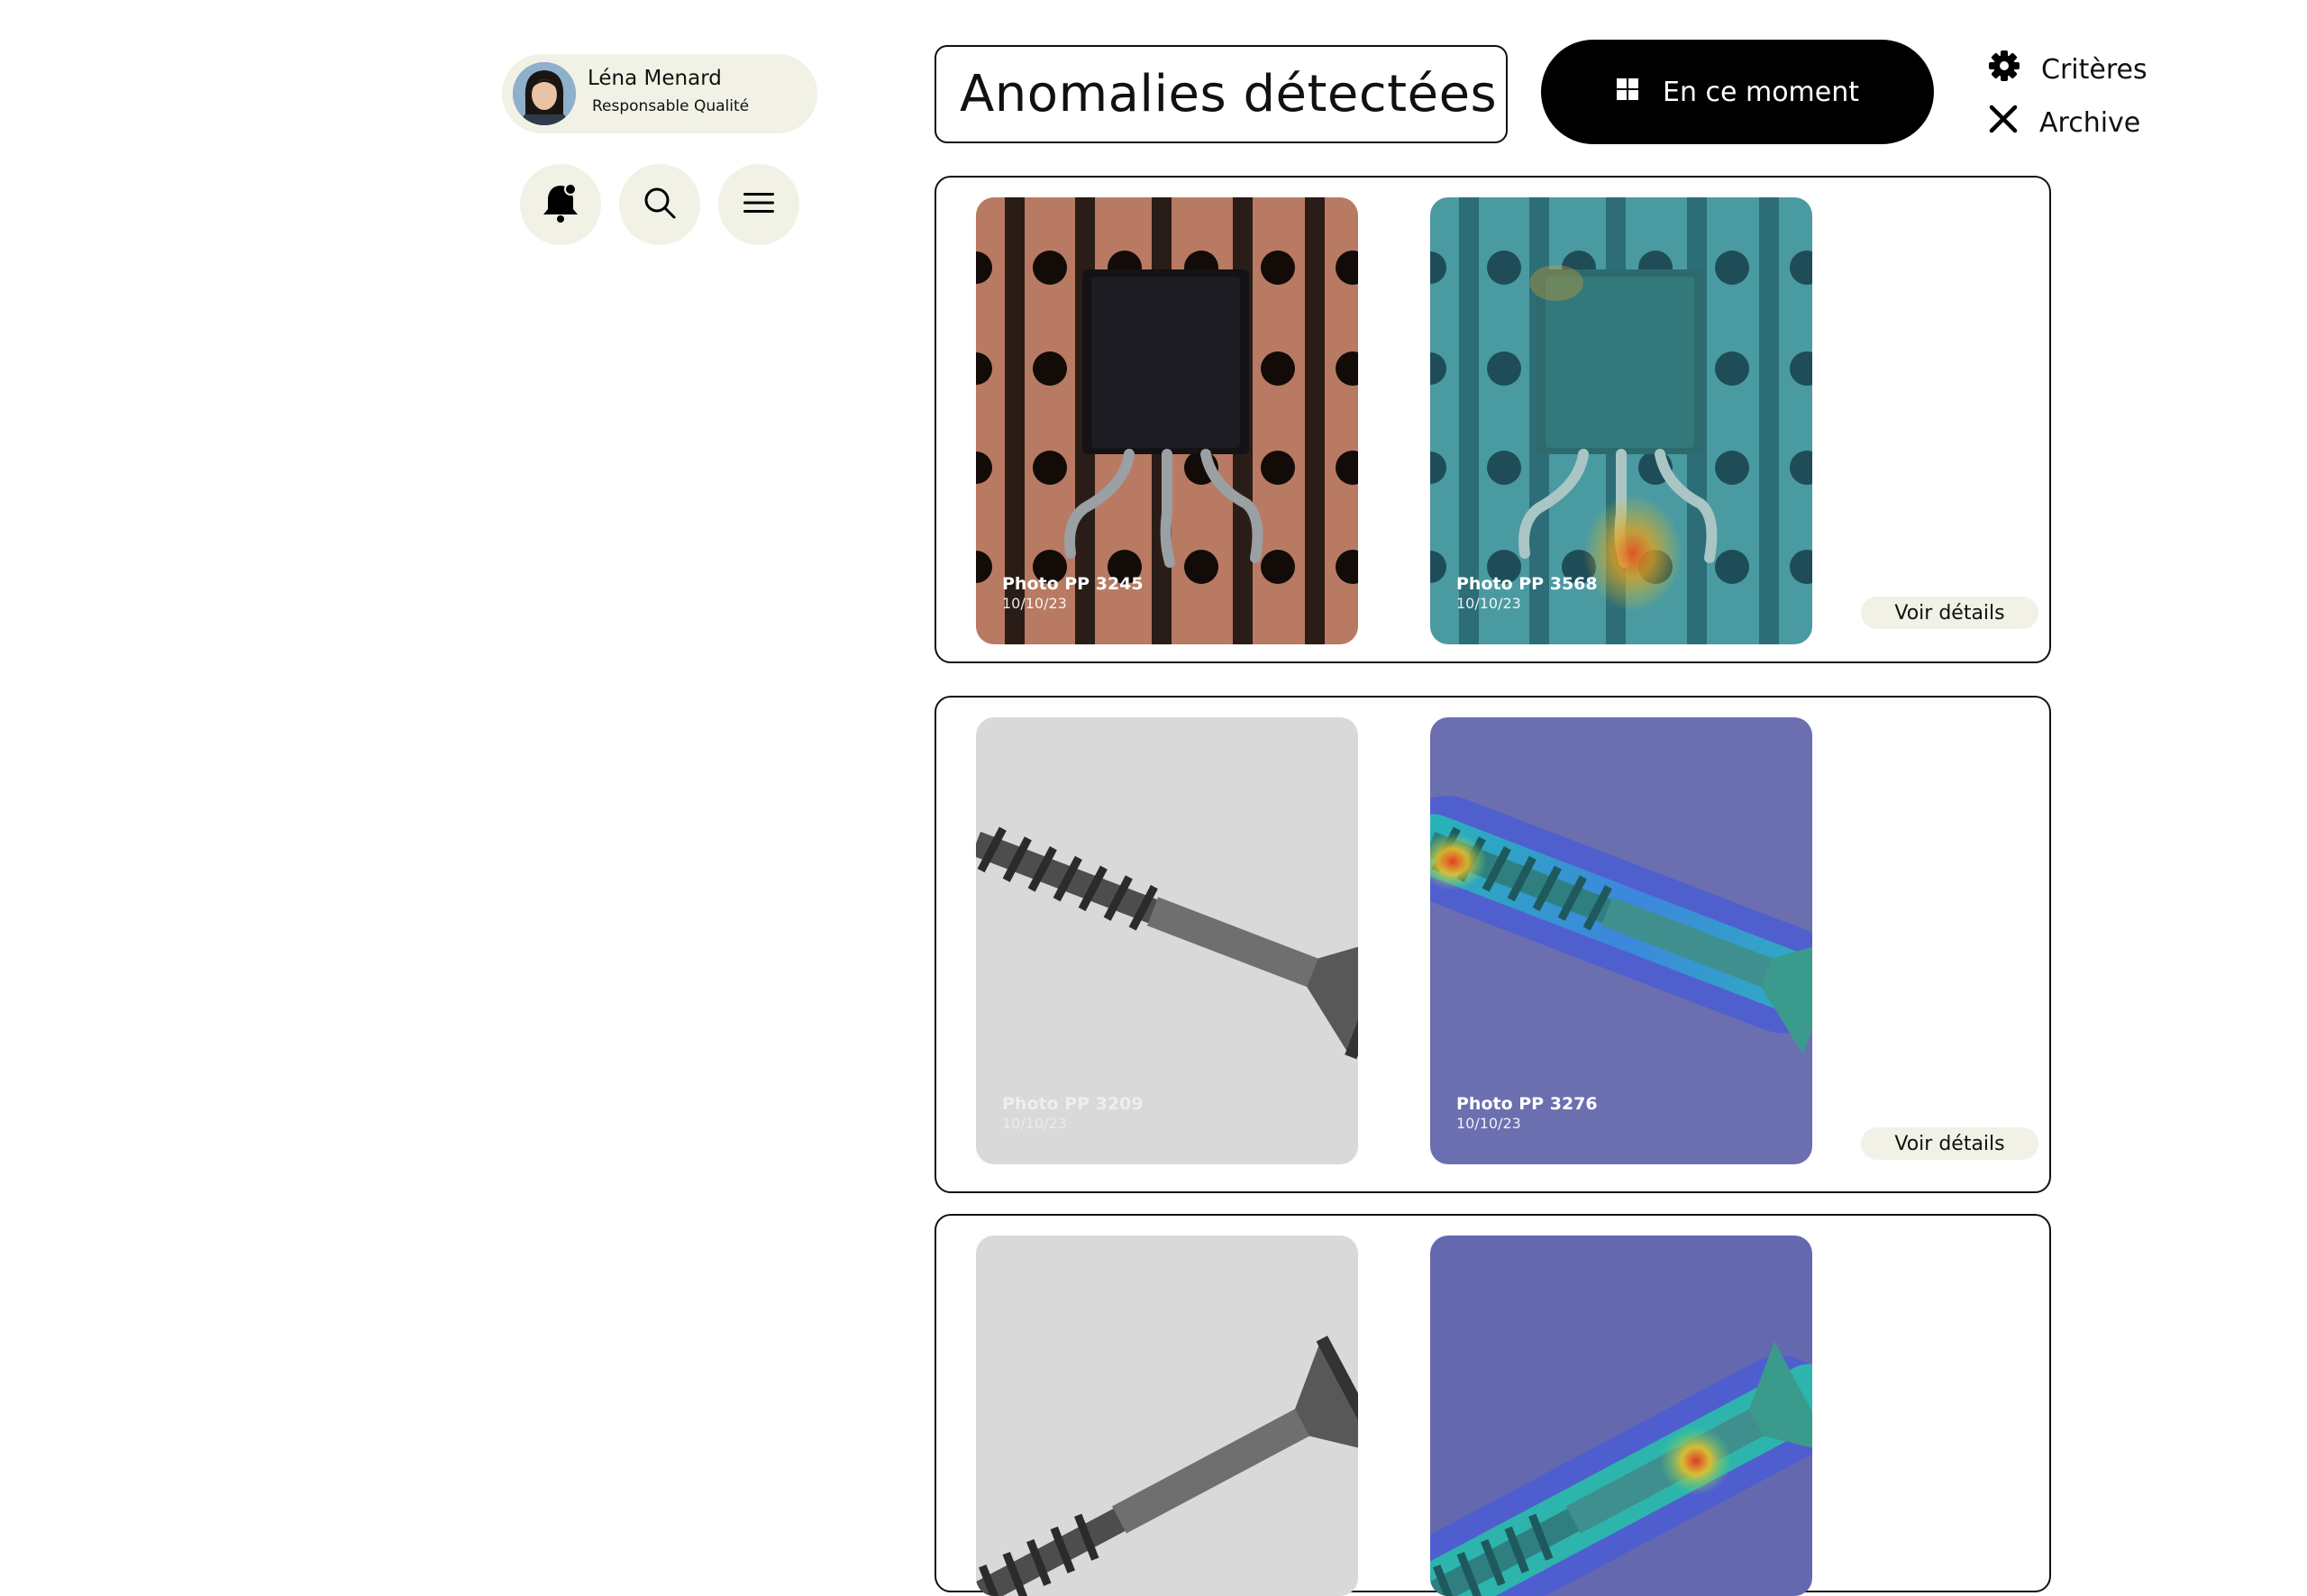 The image size is (2307, 1596). I want to click on heatmap-photo, so click(1621, 1416).